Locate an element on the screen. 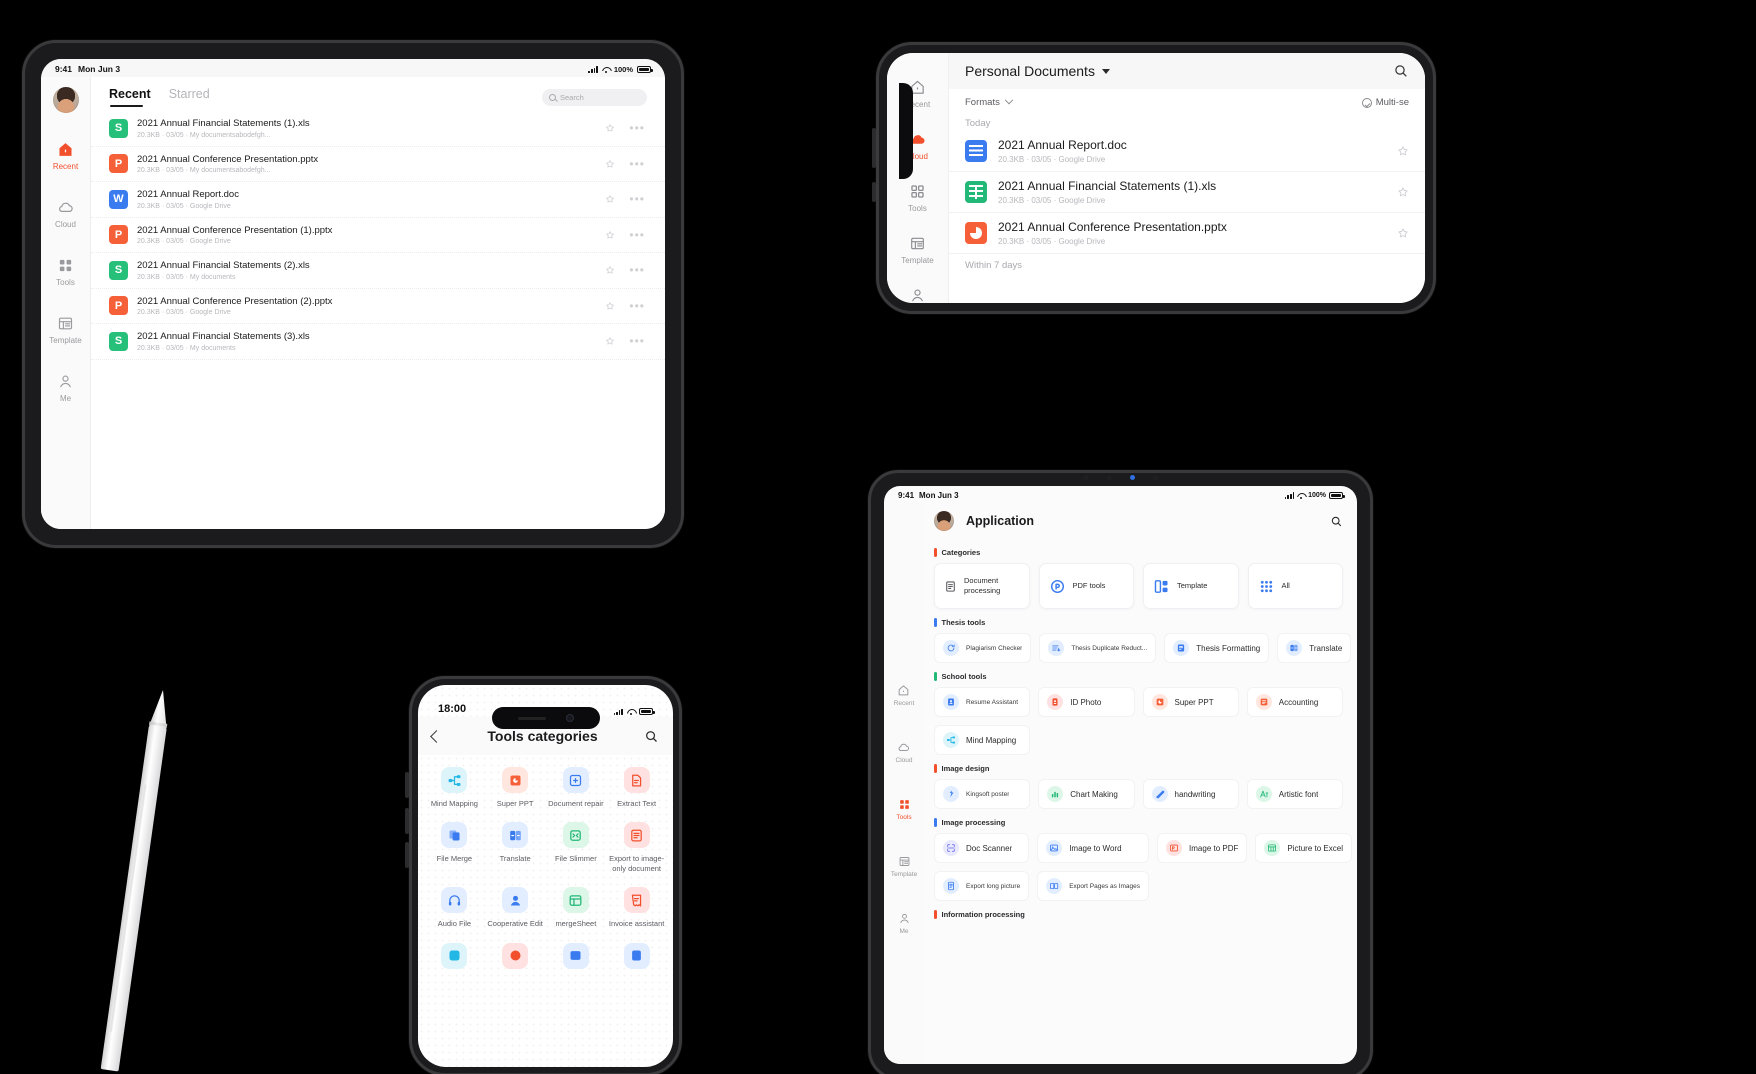 Image resolution: width=1756 pixels, height=1074 pixels. tool-card: Super PPT is located at coordinates (1190, 702).